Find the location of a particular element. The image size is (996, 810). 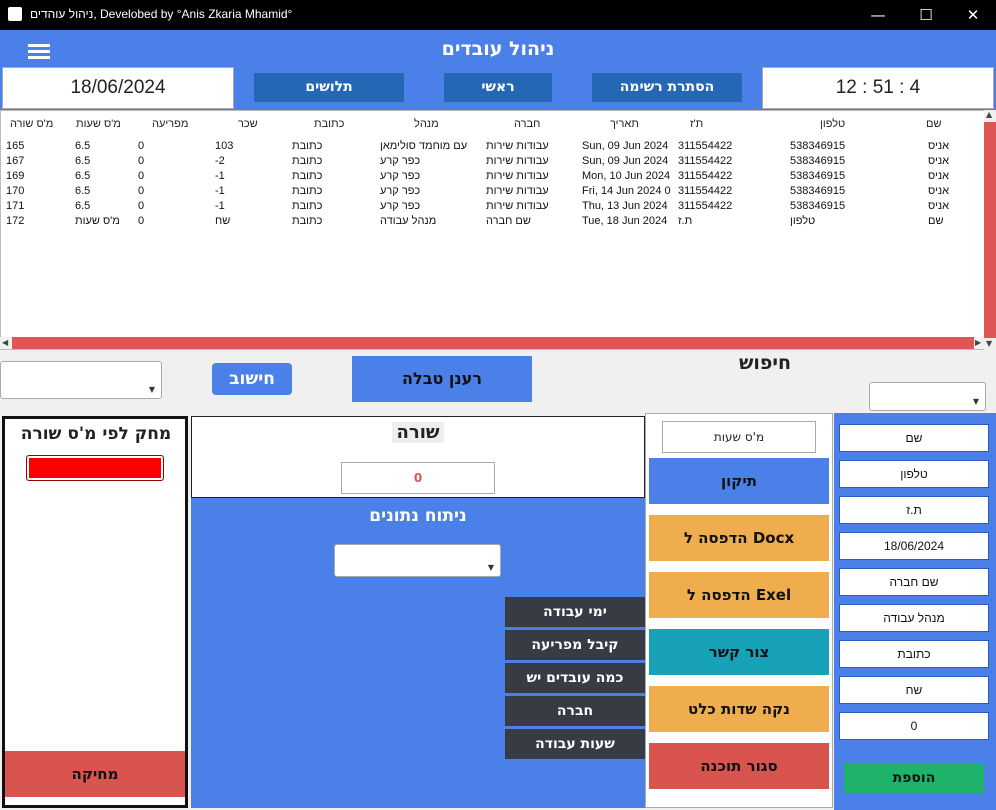

table-column-header: ת'ז is located at coordinates (696, 124).